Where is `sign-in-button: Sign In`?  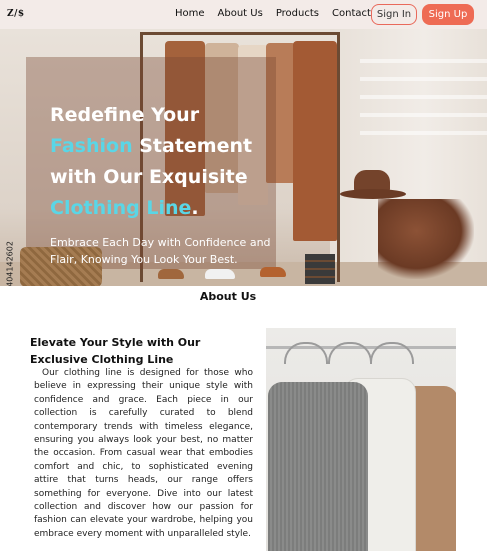
sign-in-button: Sign In is located at coordinates (394, 14).